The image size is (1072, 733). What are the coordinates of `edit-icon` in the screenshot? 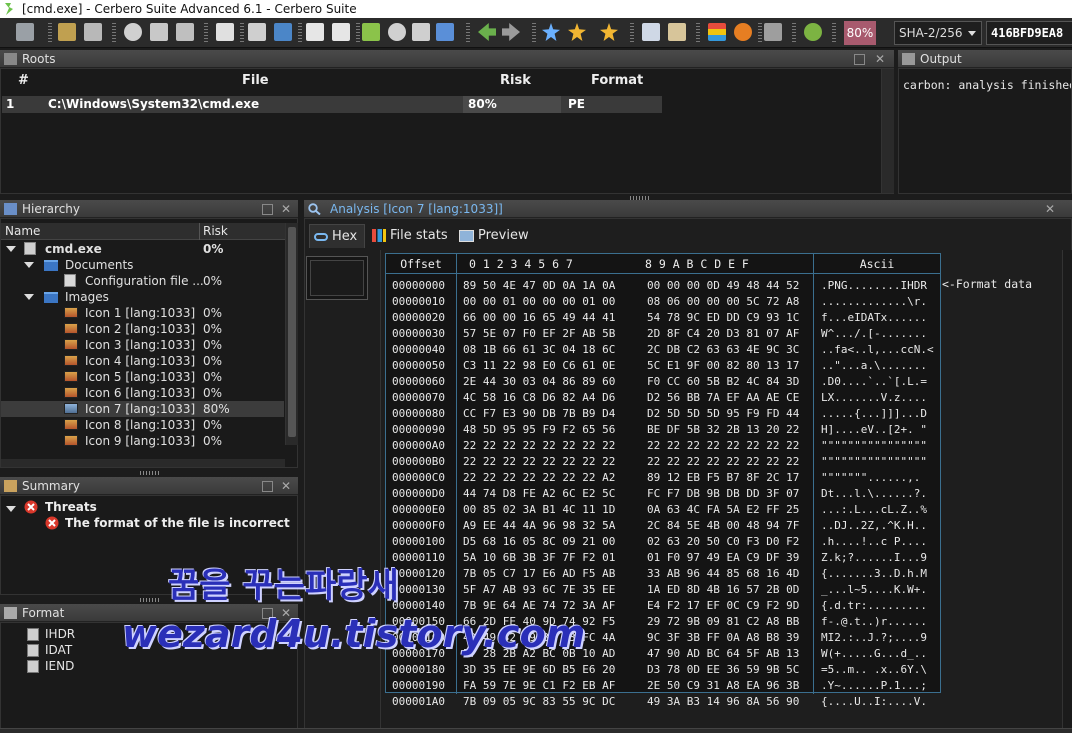 It's located at (677, 32).